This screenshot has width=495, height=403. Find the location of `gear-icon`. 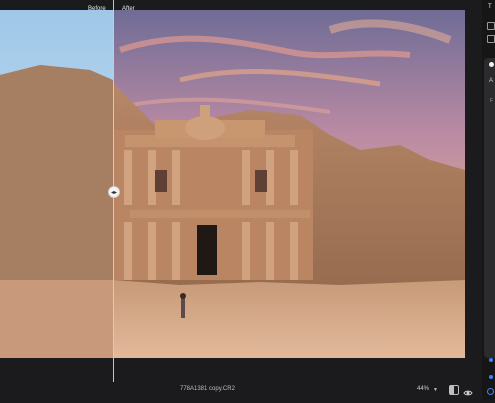

gear-icon is located at coordinates (490, 391).